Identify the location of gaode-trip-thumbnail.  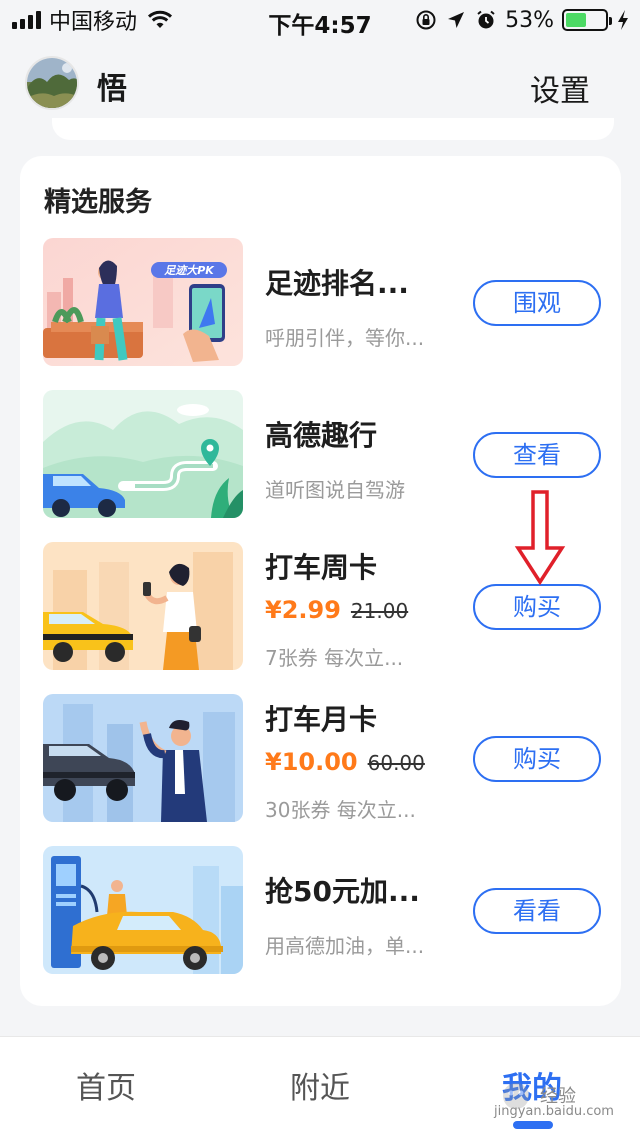
(143, 454).